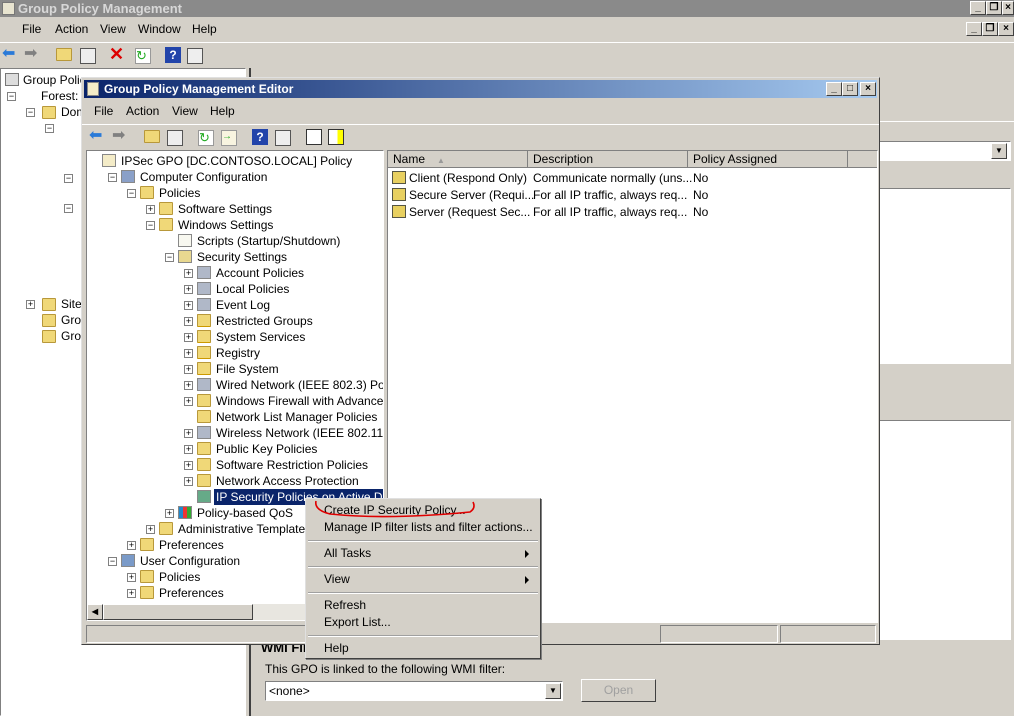 The image size is (1014, 716). What do you see at coordinates (260, 337) in the screenshot?
I see `tree-item: System Services` at bounding box center [260, 337].